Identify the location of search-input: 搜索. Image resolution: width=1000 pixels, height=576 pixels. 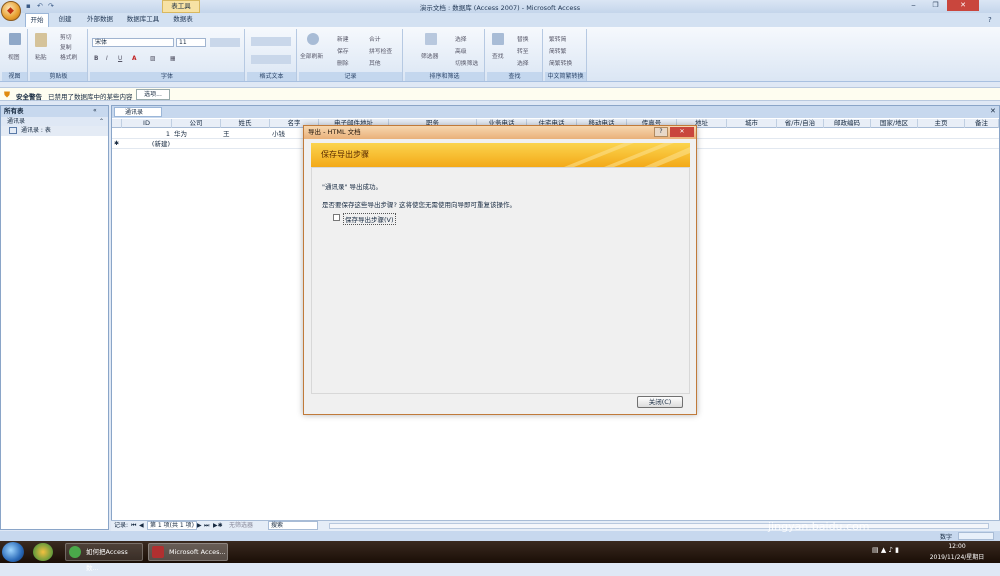
(293, 525).